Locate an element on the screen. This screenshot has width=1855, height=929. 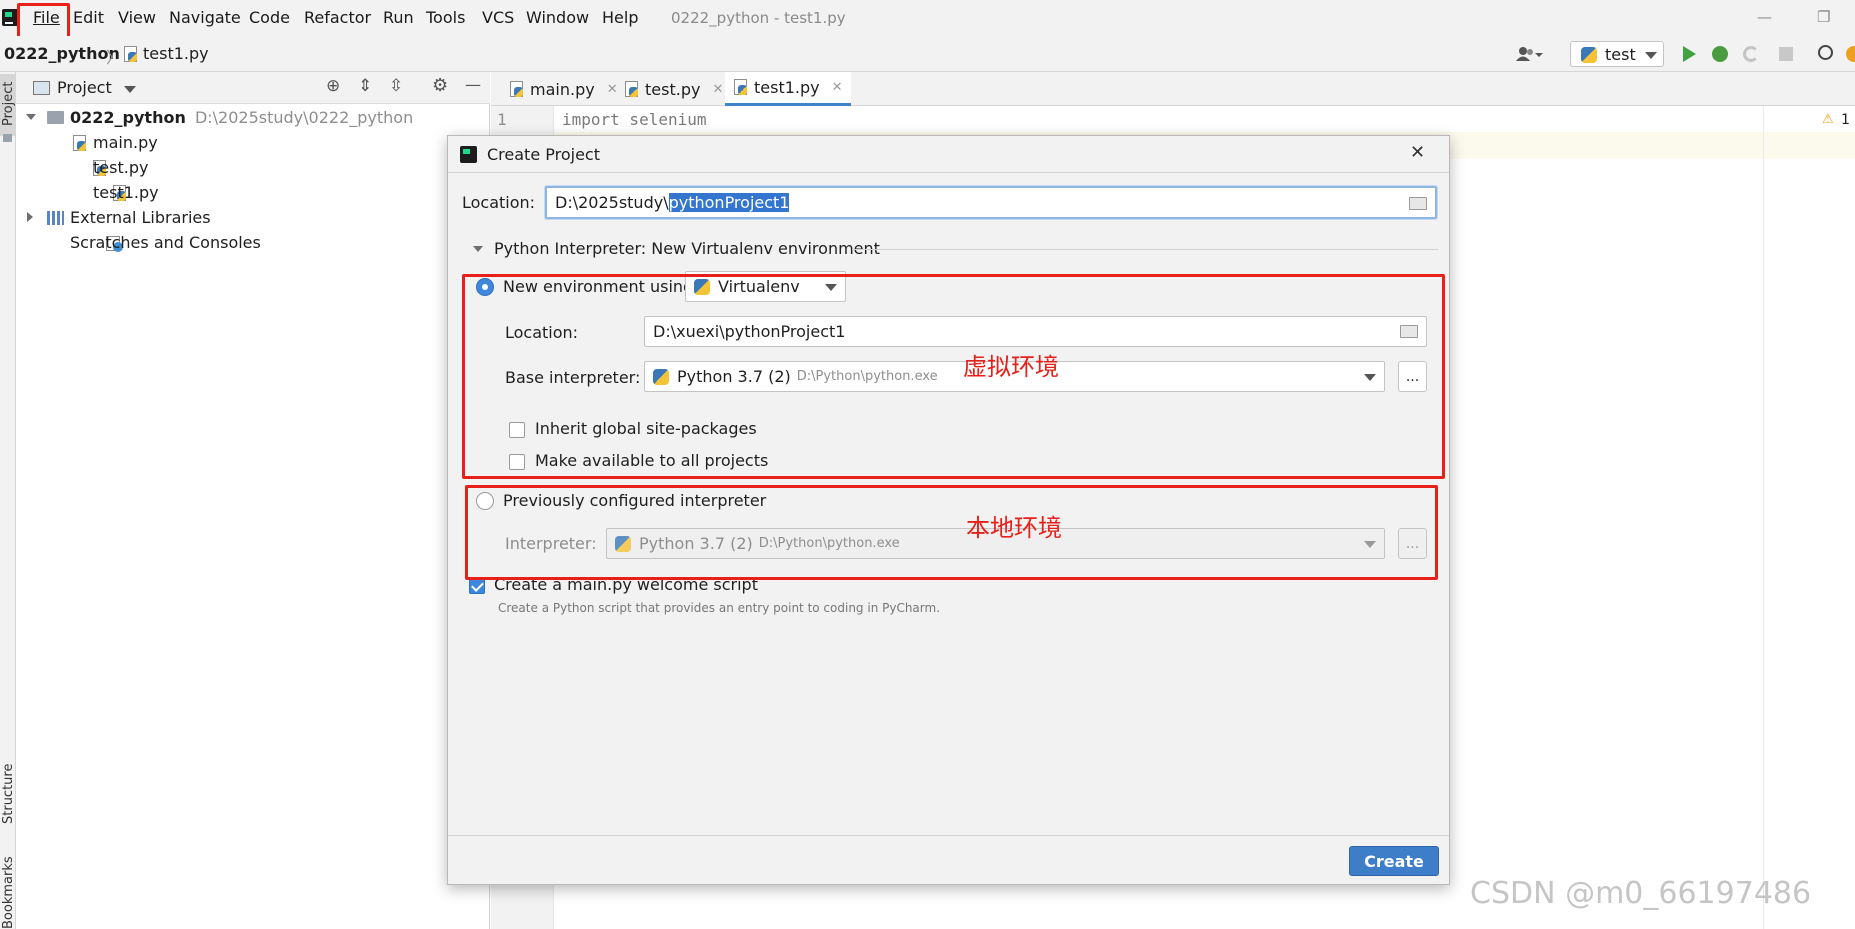
location-prefix: D:\2025study\ is located at coordinates (612, 202).